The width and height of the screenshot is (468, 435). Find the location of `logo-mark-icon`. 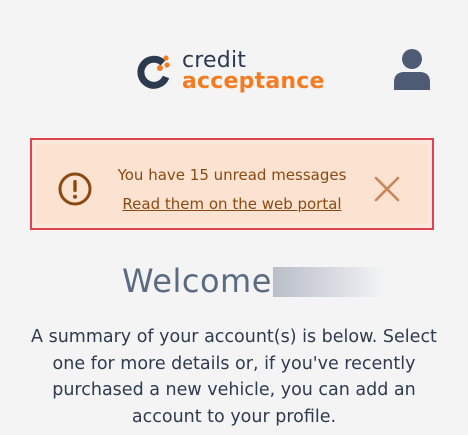

logo-mark-icon is located at coordinates (155, 72).